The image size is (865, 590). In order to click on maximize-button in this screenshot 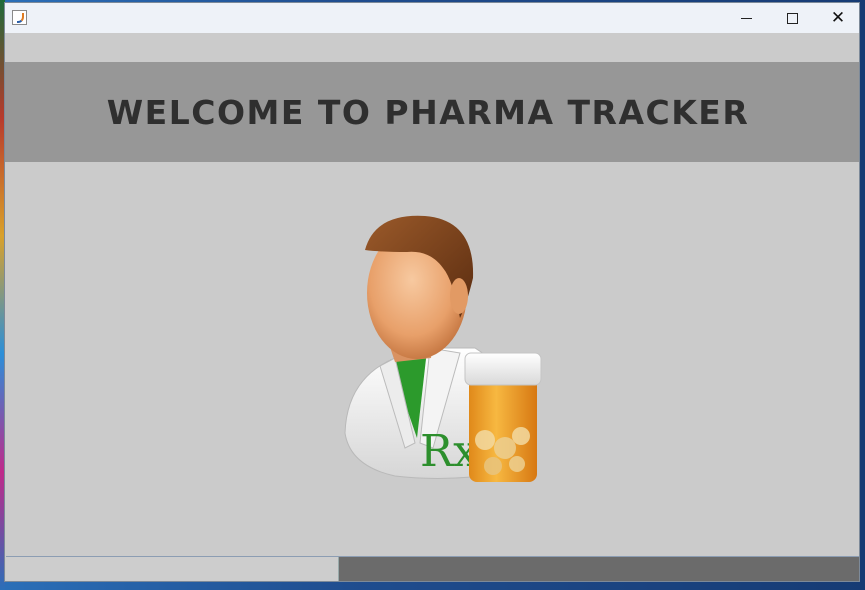, I will do `click(792, 18)`.